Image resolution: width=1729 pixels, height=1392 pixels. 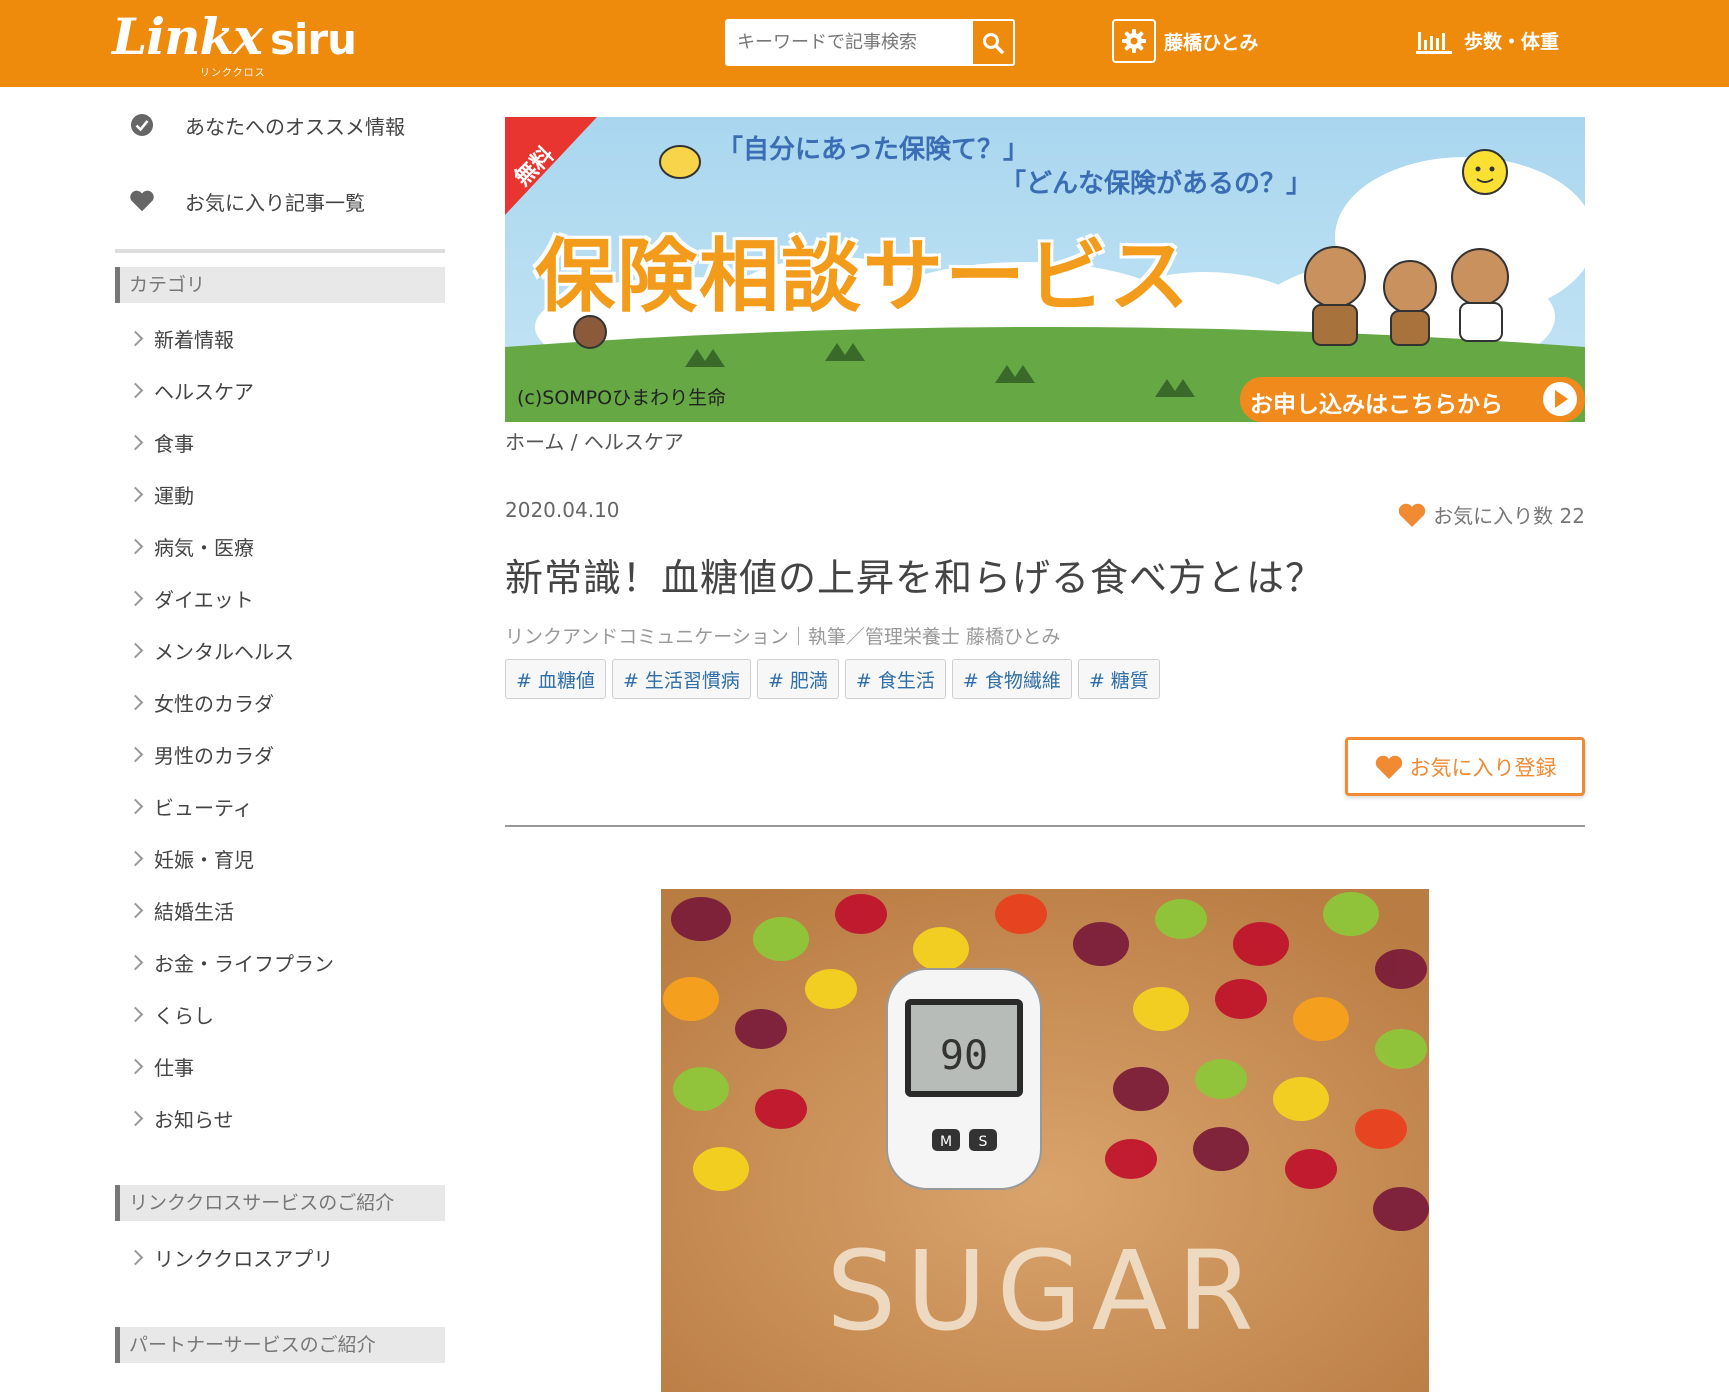 I want to click on banner-copyright: (c)SOMPOひまわり生命, so click(x=622, y=398).